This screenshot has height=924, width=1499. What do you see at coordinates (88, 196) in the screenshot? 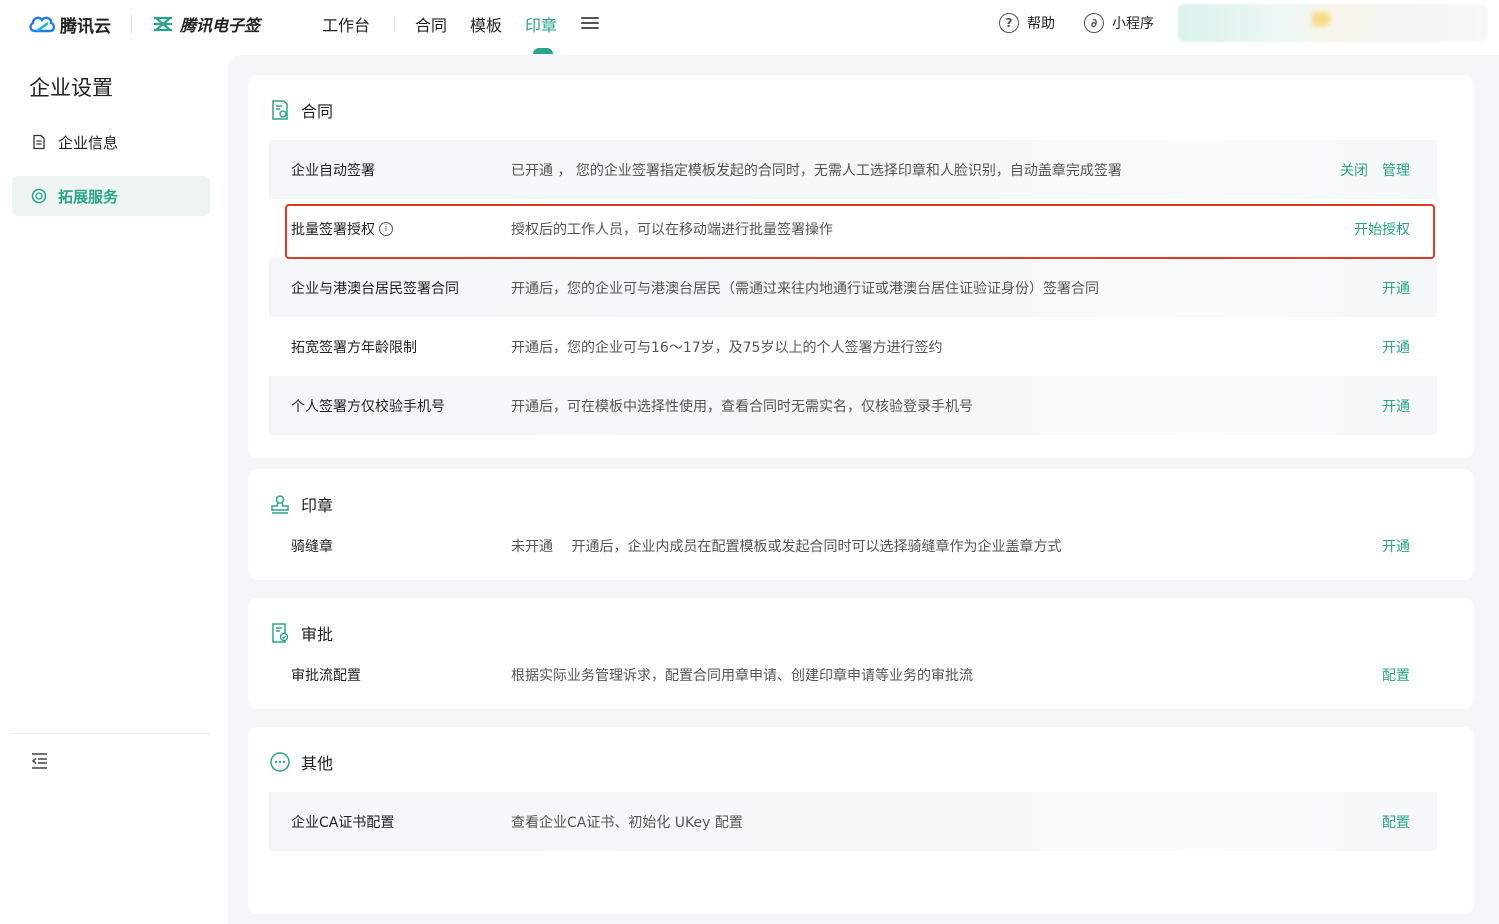
I see `sidebar-item-label: 拓展服务` at bounding box center [88, 196].